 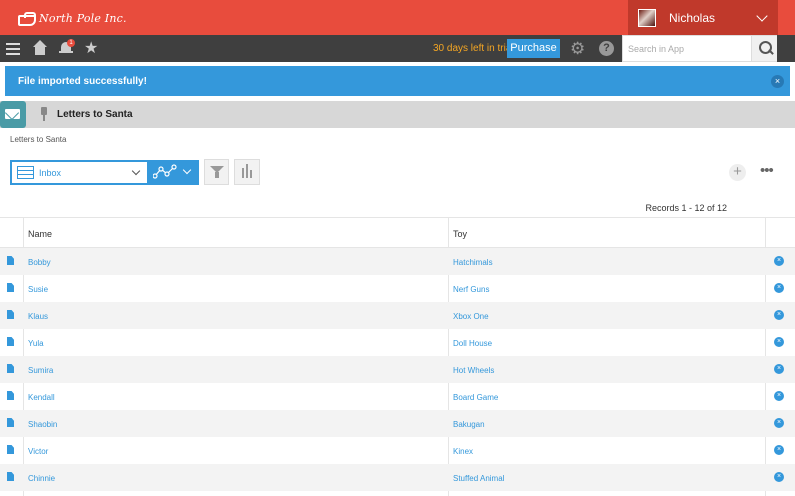 I want to click on cell-name: Klaus, so click(x=38, y=316).